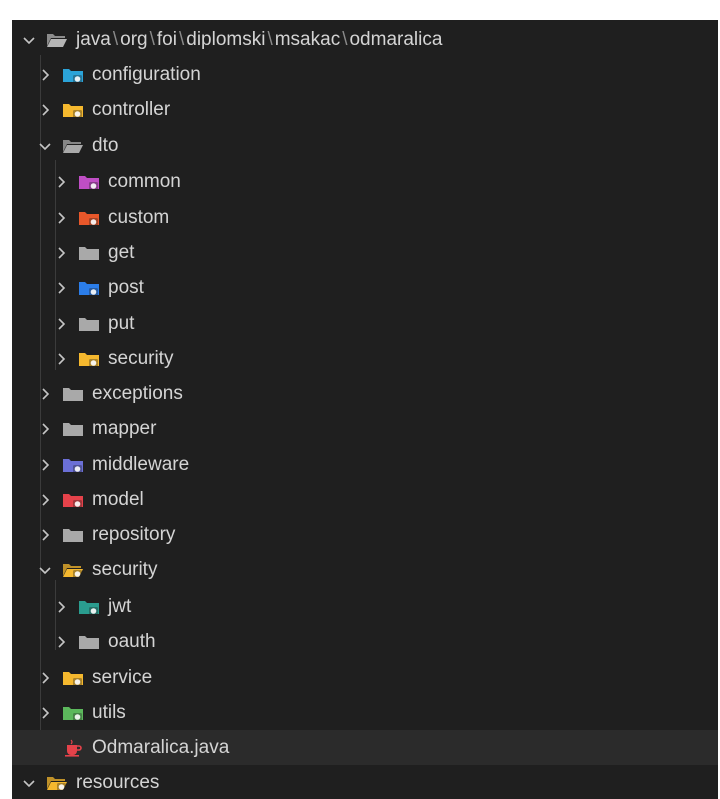 The width and height of the screenshot is (720, 799). I want to click on tree-item-label: dto, so click(105, 145).